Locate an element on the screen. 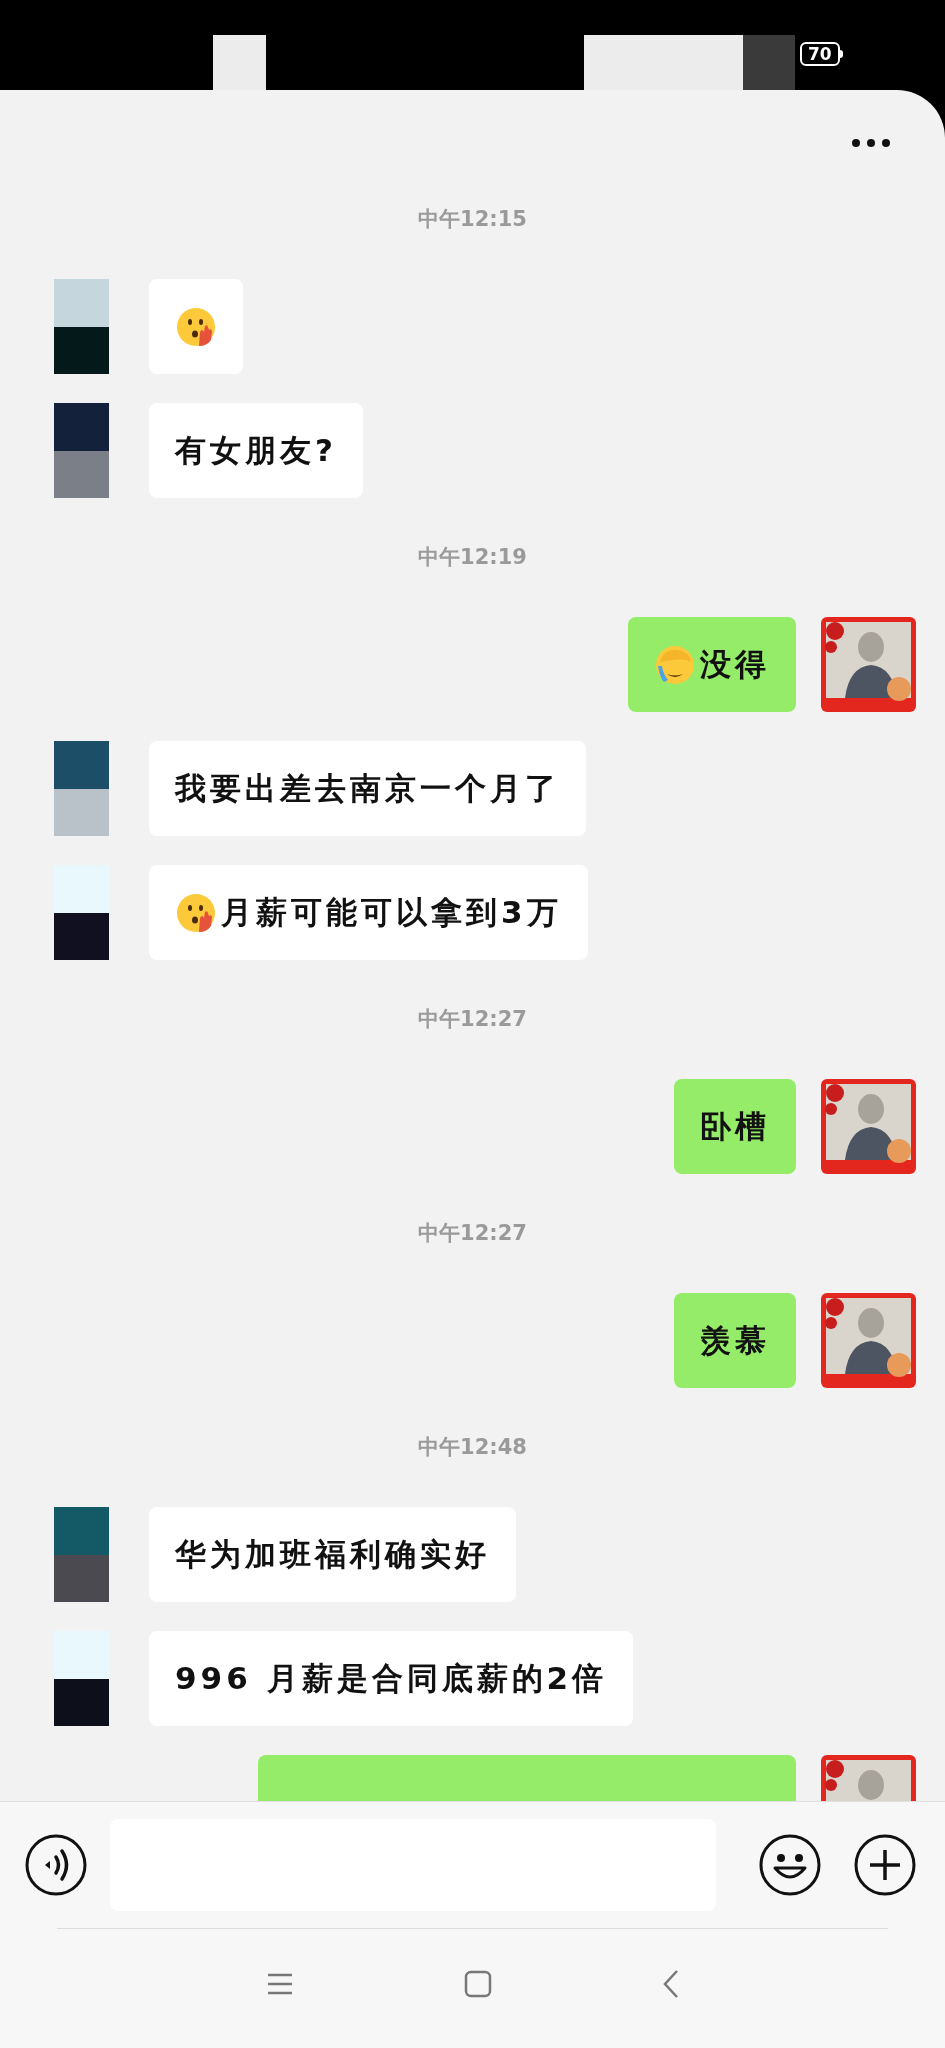  message-text: 卧槽 is located at coordinates (735, 1127).